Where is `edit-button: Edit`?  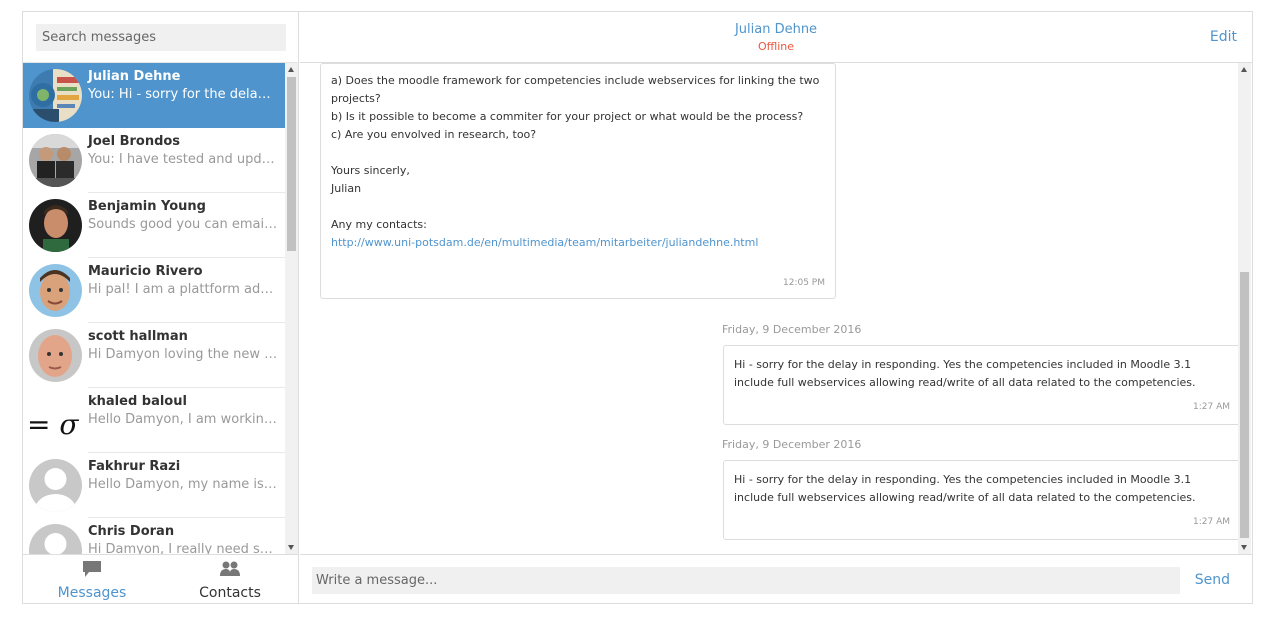
edit-button: Edit is located at coordinates (1223, 37).